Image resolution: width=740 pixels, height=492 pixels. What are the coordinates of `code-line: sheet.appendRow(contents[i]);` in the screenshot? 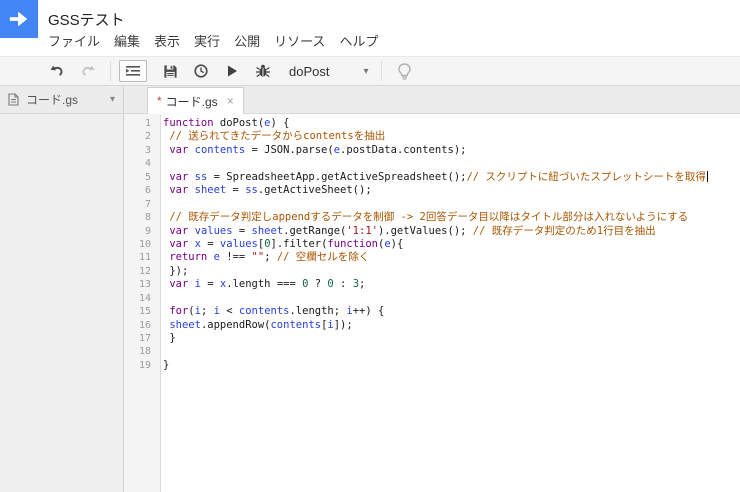 It's located at (261, 324).